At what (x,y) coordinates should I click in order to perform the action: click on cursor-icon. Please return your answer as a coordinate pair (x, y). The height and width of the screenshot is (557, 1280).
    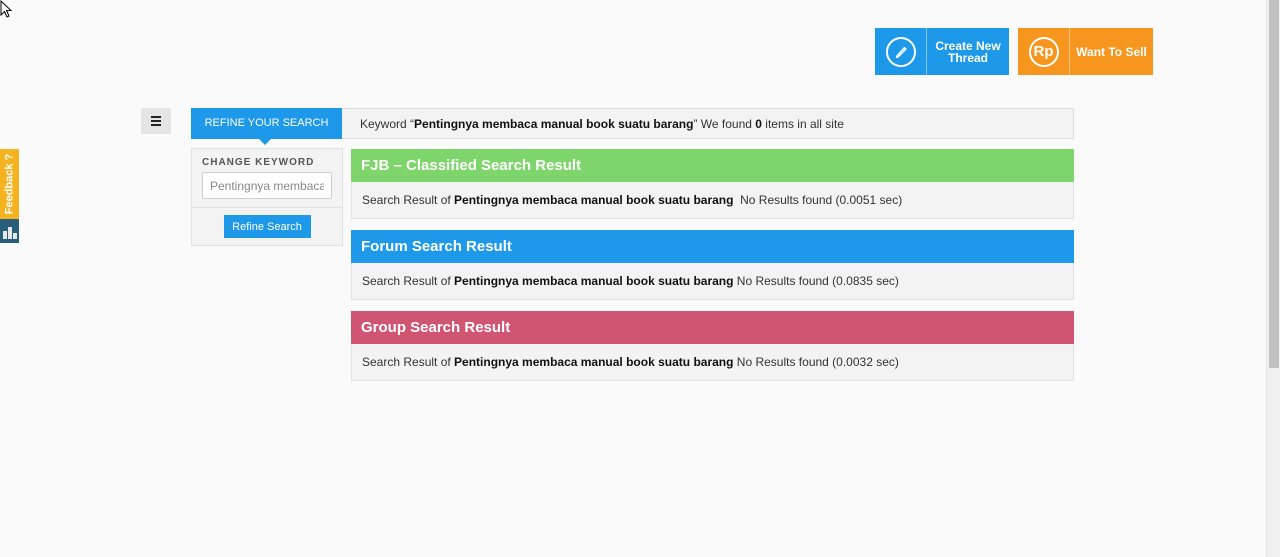
    Looking at the image, I should click on (6, 9).